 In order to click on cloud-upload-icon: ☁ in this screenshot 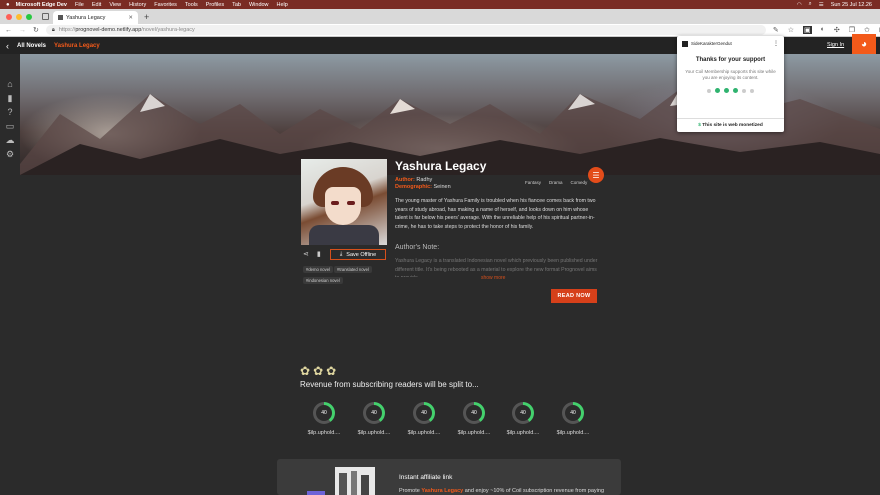, I will do `click(10, 140)`.